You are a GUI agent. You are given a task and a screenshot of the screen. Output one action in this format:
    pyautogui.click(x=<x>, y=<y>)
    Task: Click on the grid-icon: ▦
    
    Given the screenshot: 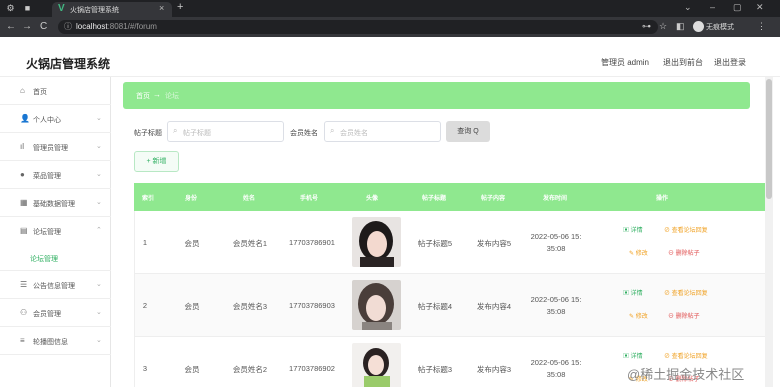 What is the action you would take?
    pyautogui.click(x=24, y=202)
    